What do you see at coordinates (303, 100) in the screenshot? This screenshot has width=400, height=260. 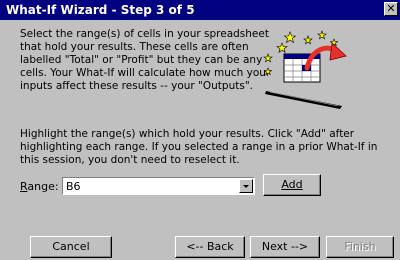 I see `pen-icon` at bounding box center [303, 100].